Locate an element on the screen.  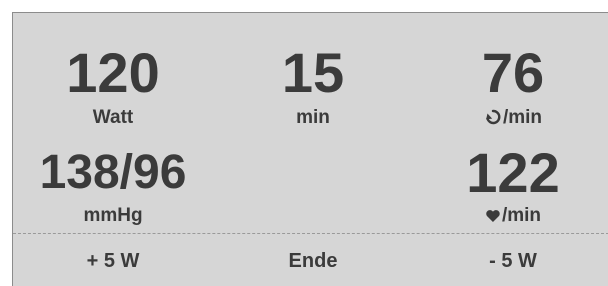
decrease-power-button: - 5 W is located at coordinates (513, 261).